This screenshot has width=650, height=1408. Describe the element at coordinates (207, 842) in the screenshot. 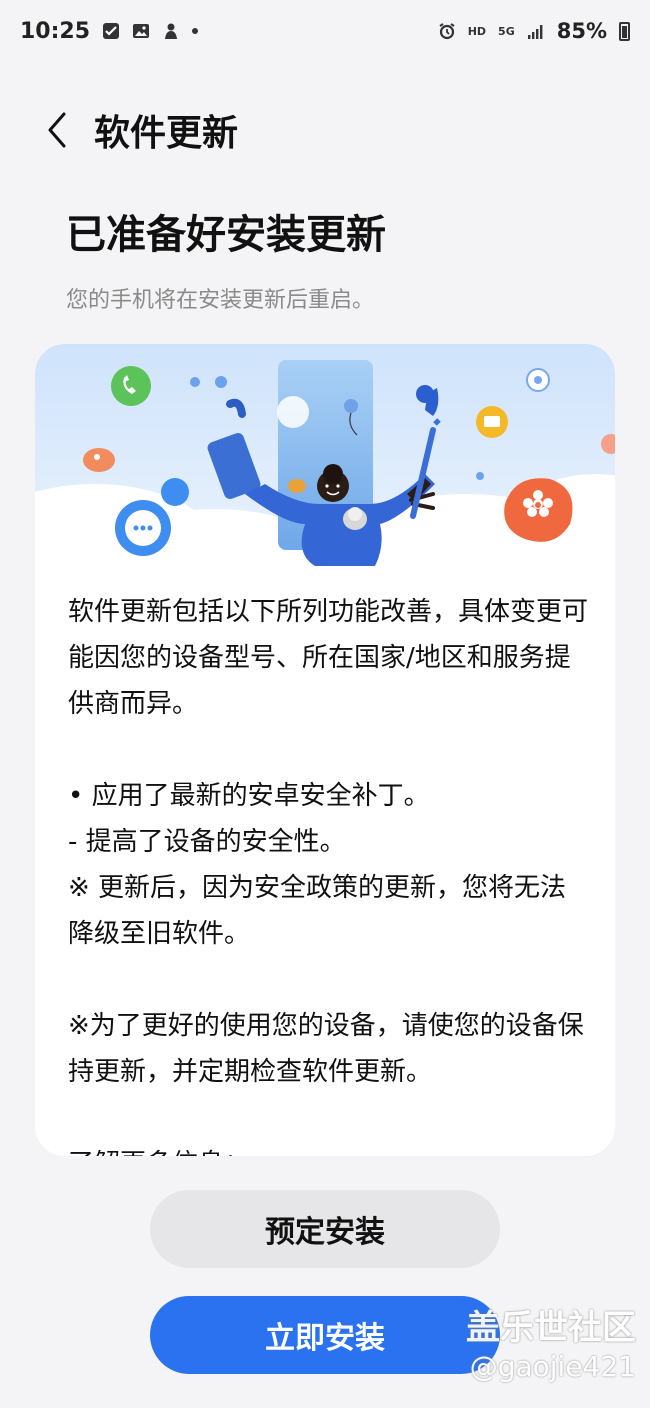

I see `release-notes-subitem: - 提高了设备的安全性。` at that location.